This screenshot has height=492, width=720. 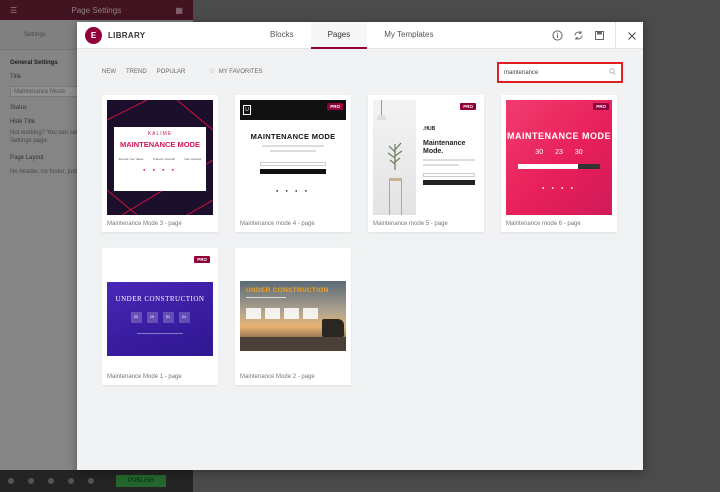 I want to click on tab-blocks: Blocks, so click(x=282, y=35).